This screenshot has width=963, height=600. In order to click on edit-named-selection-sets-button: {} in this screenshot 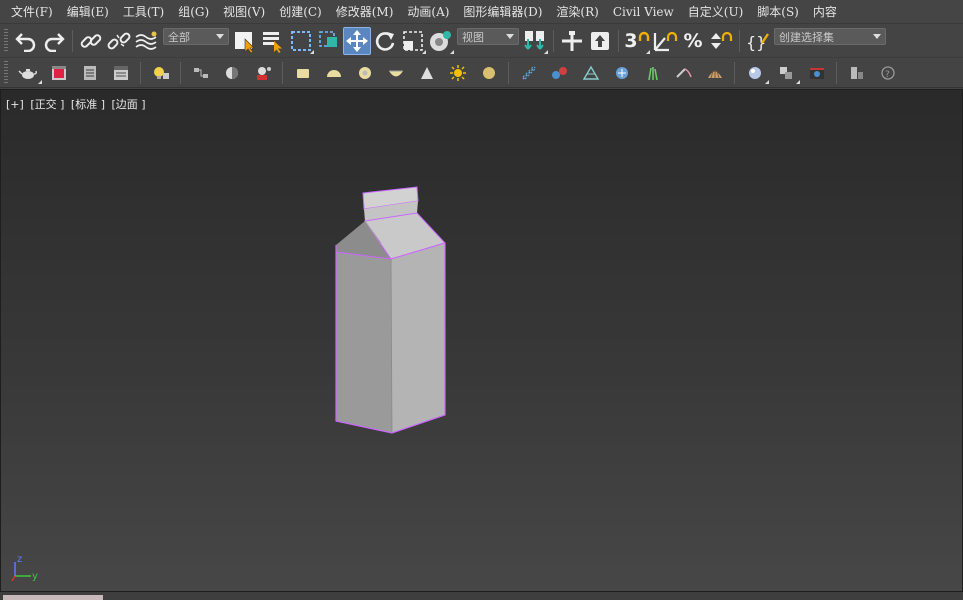, I will do `click(758, 41)`.